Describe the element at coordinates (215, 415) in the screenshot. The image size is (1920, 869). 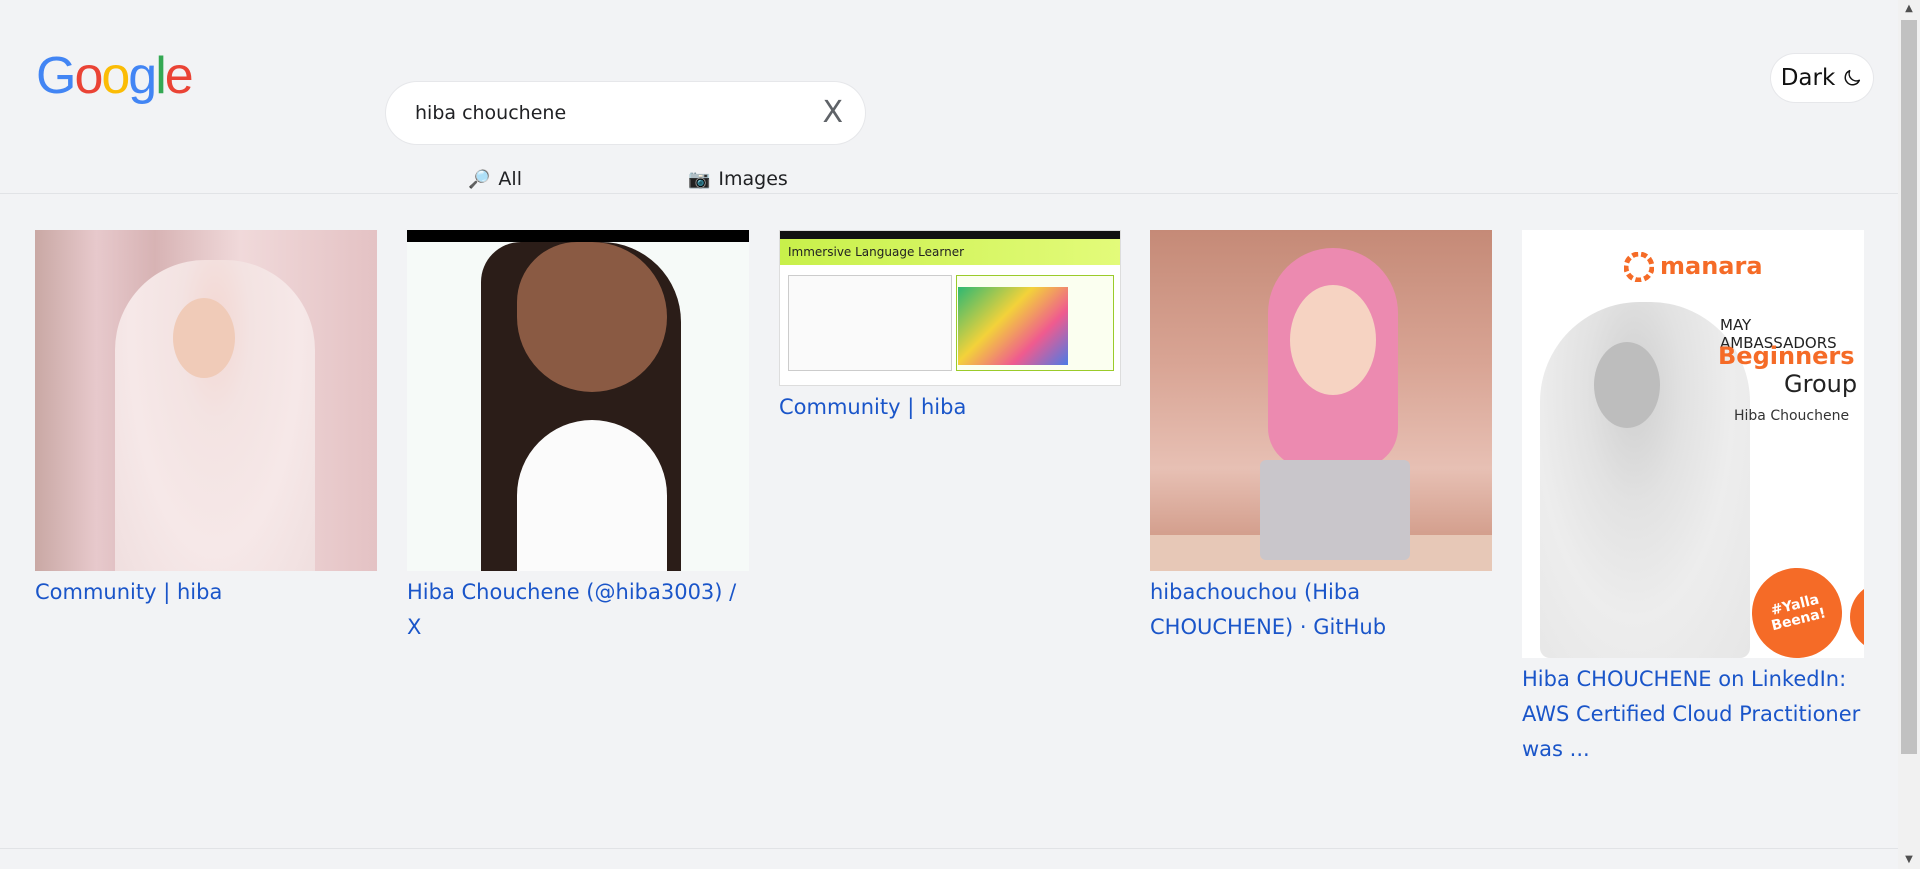
I see `person-figure` at that location.